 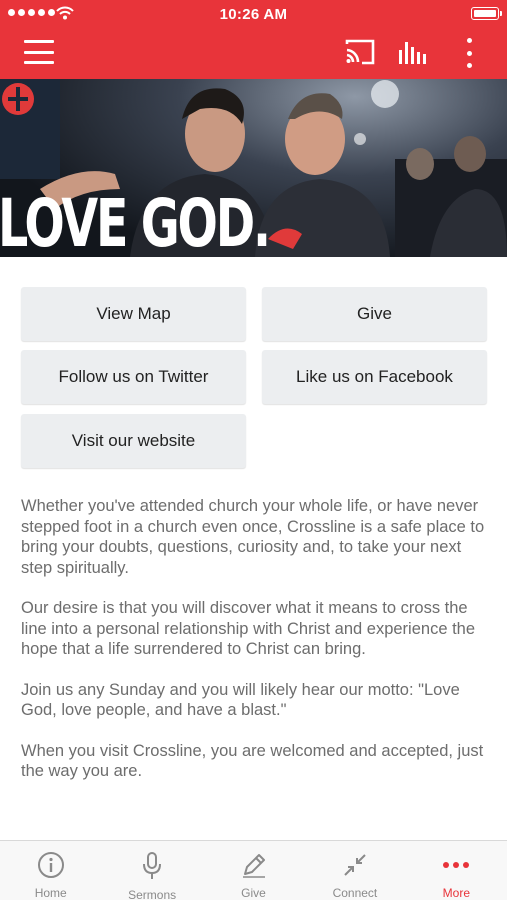 I want to click on tab-more: More, so click(x=456, y=870).